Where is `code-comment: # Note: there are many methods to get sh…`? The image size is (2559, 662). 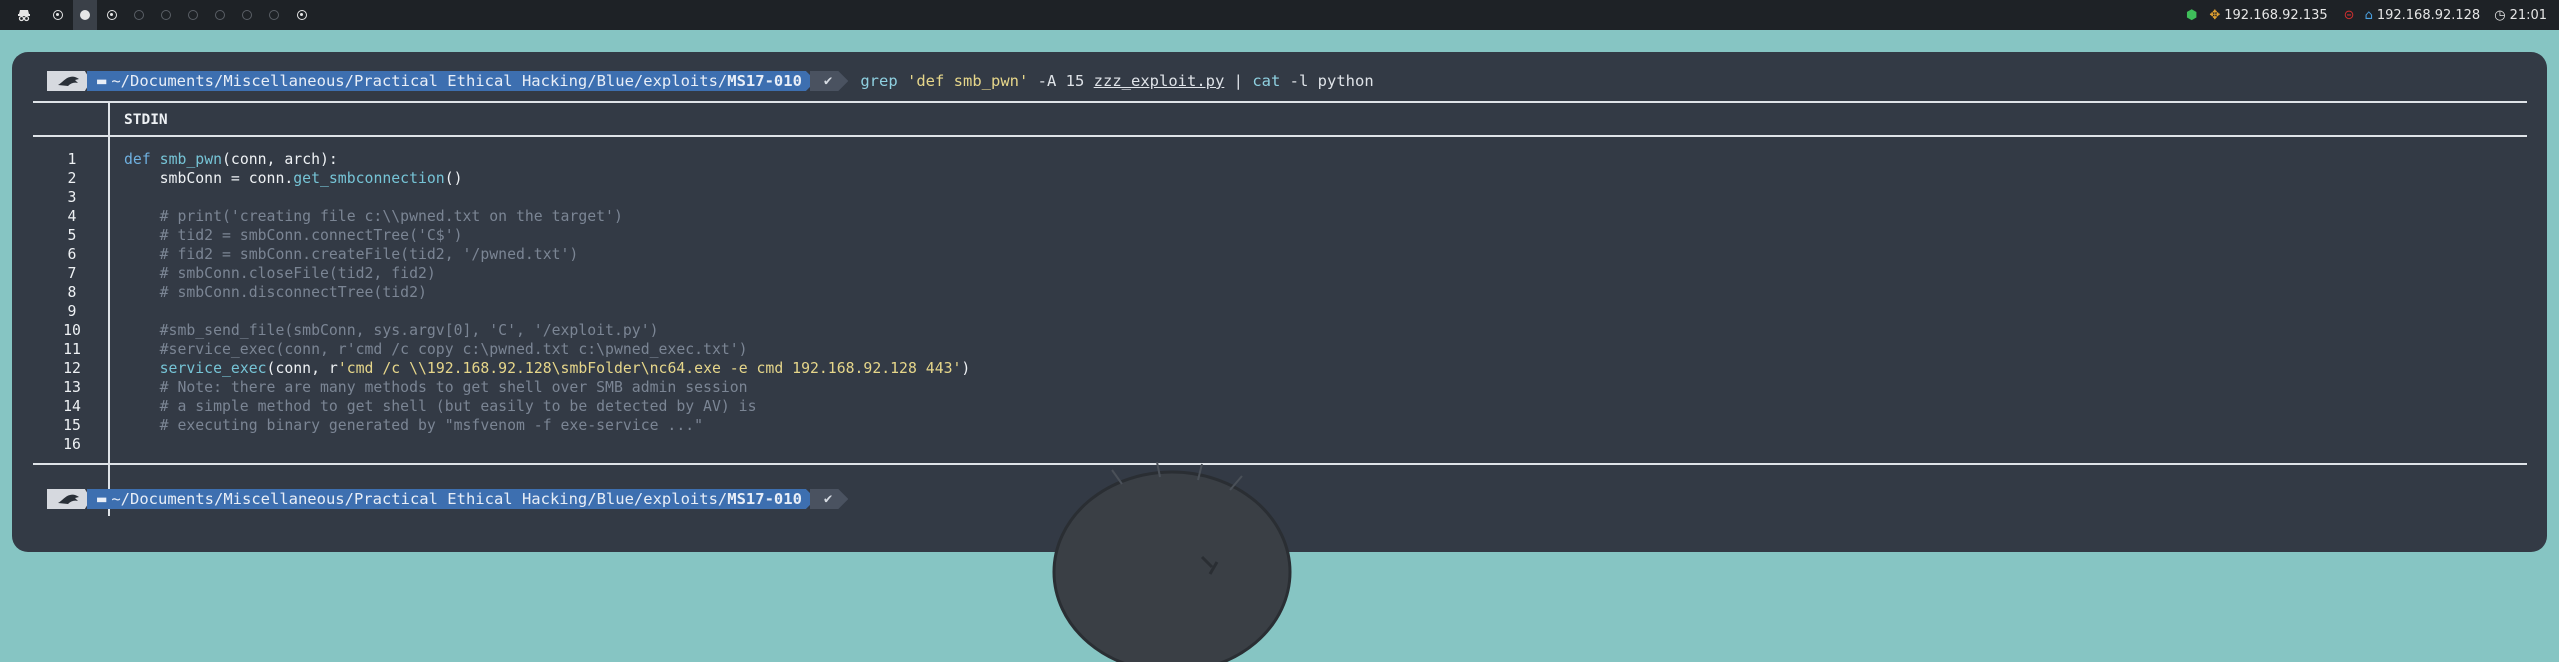
code-comment: # Note: there are many methods to get sh… is located at coordinates (436, 387).